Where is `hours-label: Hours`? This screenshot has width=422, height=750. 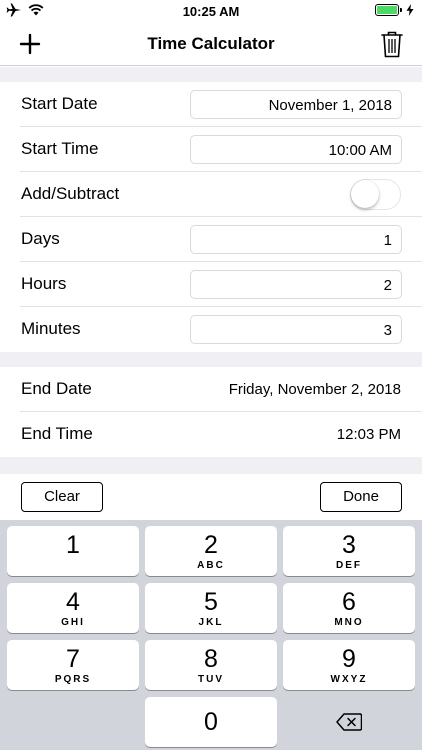
hours-label: Hours is located at coordinates (44, 283).